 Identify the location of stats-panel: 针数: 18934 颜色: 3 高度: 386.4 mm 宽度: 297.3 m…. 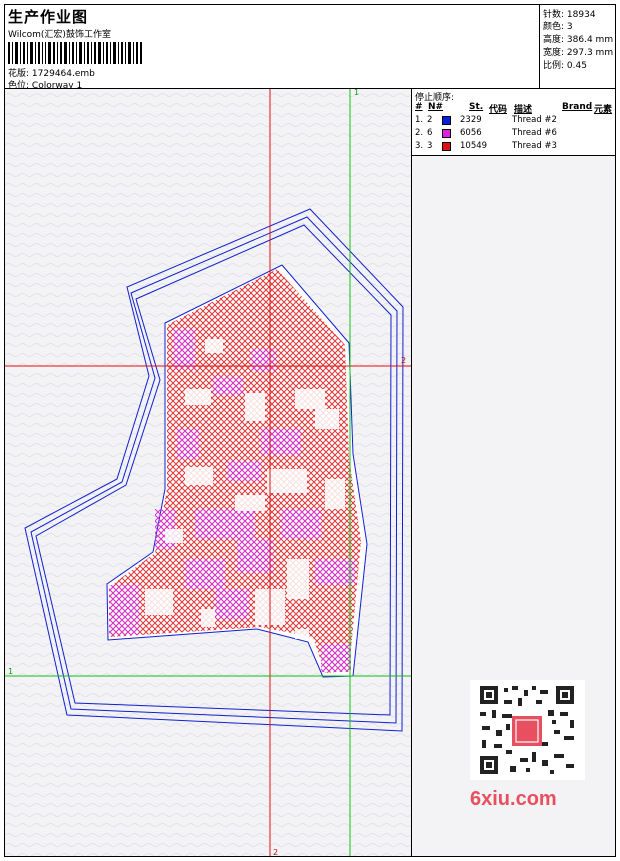
(577, 47).